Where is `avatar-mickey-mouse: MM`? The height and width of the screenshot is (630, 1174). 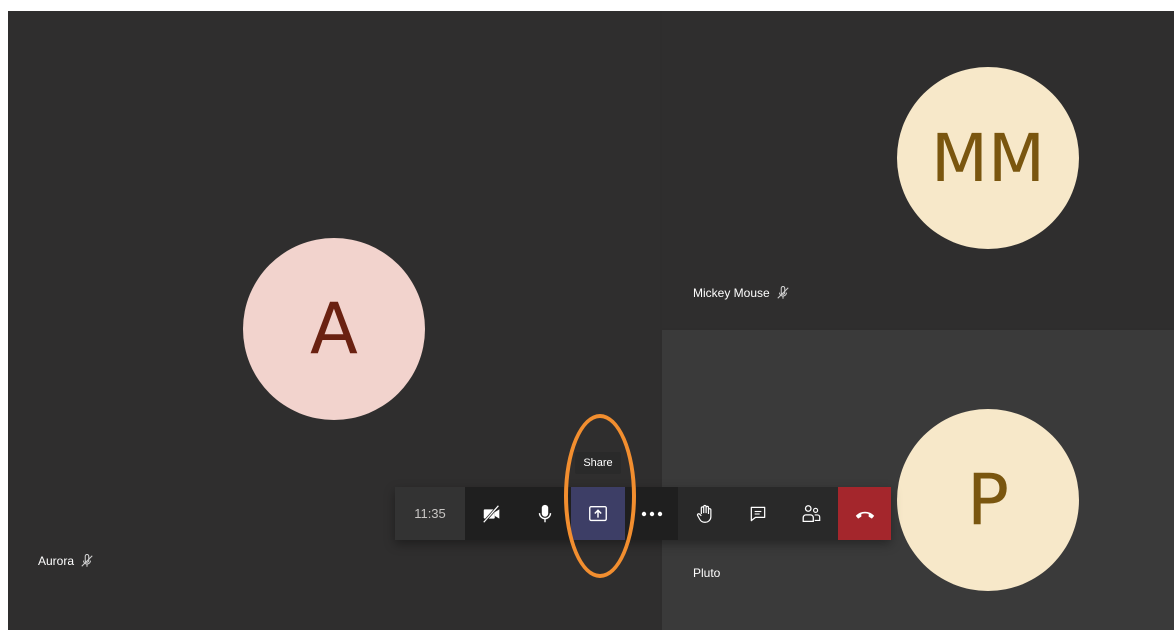 avatar-mickey-mouse: MM is located at coordinates (988, 158).